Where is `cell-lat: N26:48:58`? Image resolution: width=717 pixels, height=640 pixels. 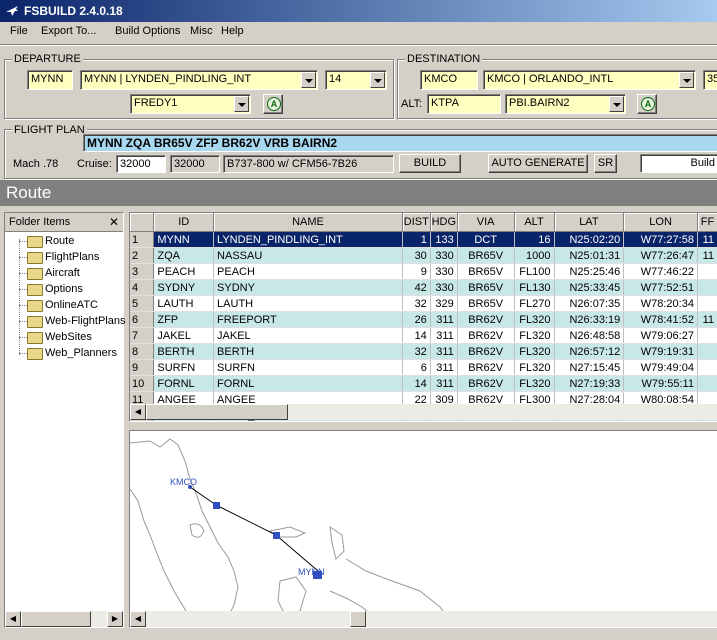
cell-lat: N26:48:58 is located at coordinates (589, 335).